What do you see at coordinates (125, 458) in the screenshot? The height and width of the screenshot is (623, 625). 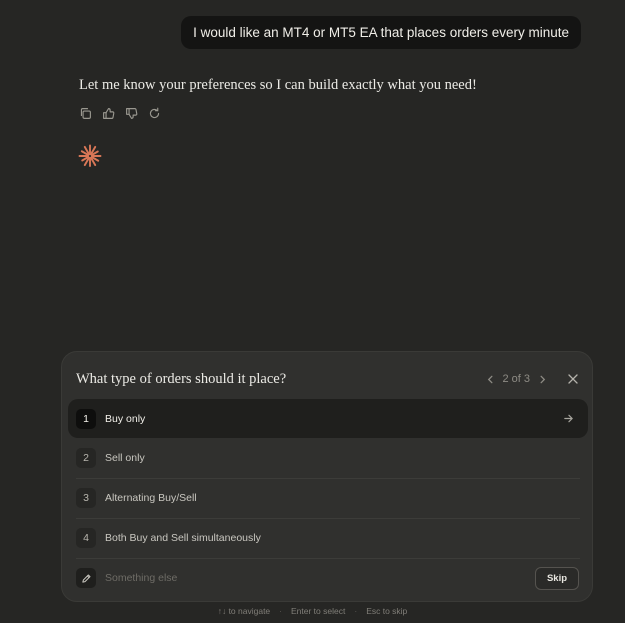 I see `option-label: Sell only` at bounding box center [125, 458].